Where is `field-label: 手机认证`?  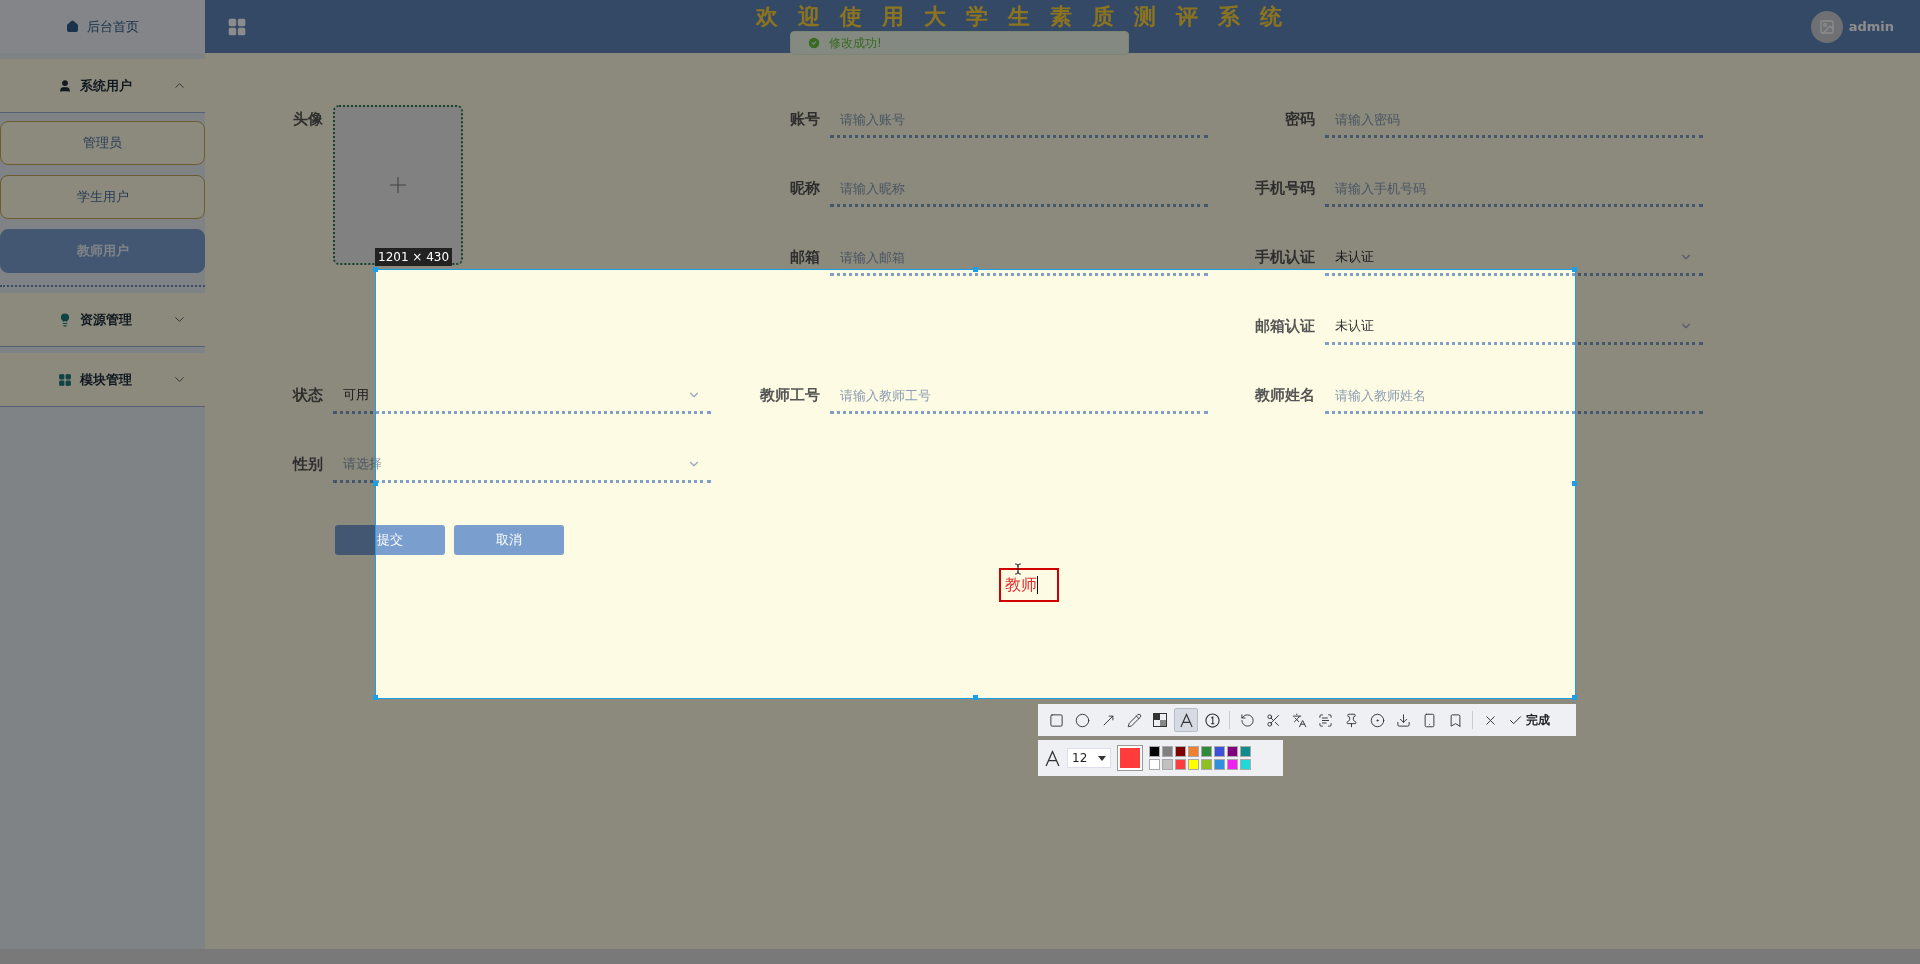 field-label: 手机认证 is located at coordinates (1285, 257).